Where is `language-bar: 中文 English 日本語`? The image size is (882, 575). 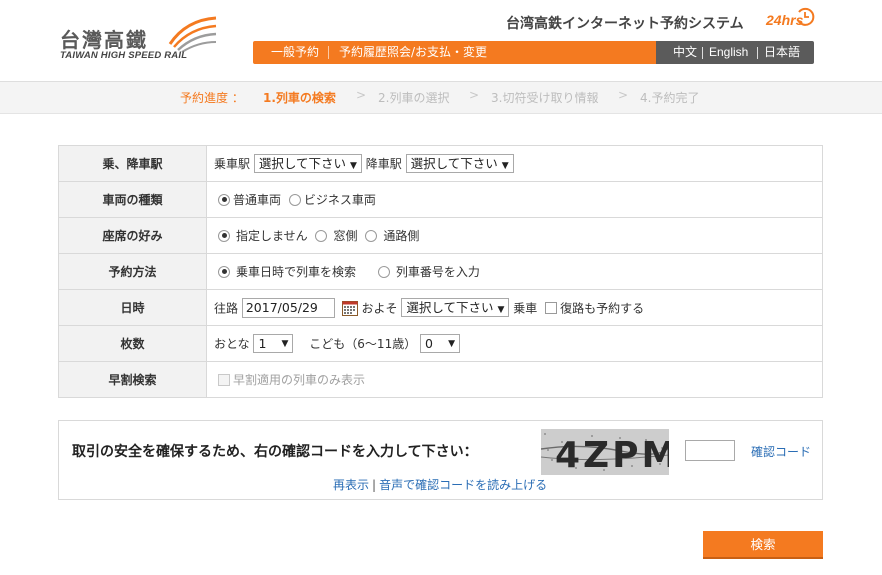 language-bar: 中文 English 日本語 is located at coordinates (735, 52).